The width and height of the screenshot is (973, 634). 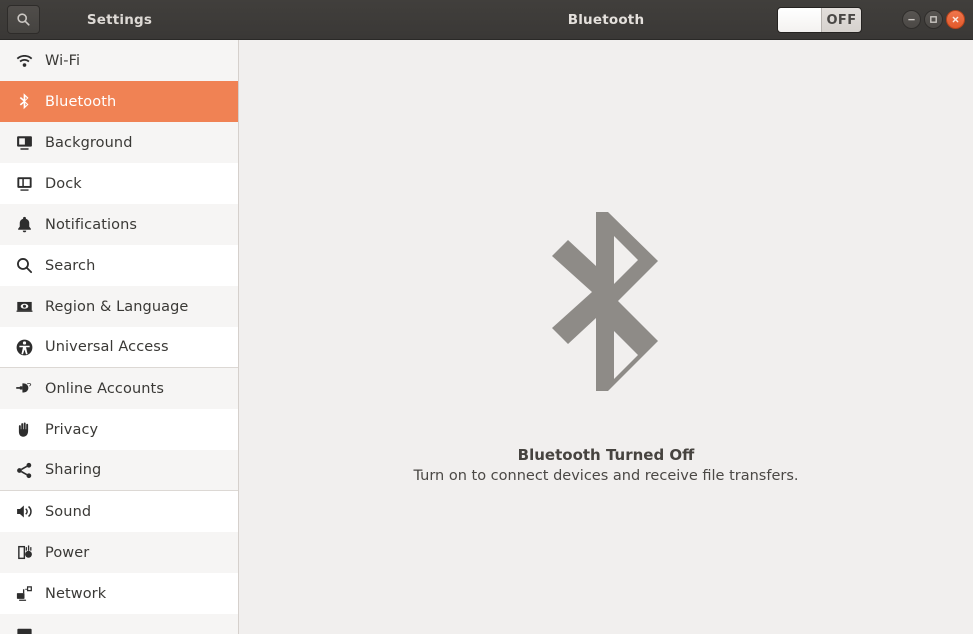 I want to click on power-icon, so click(x=24, y=552).